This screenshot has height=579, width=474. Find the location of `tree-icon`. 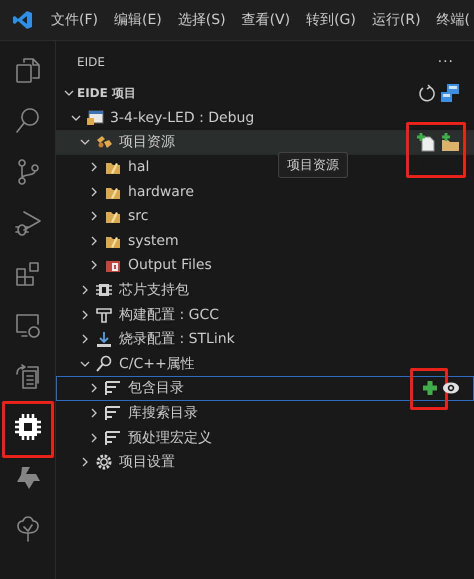

tree-icon is located at coordinates (27, 528).